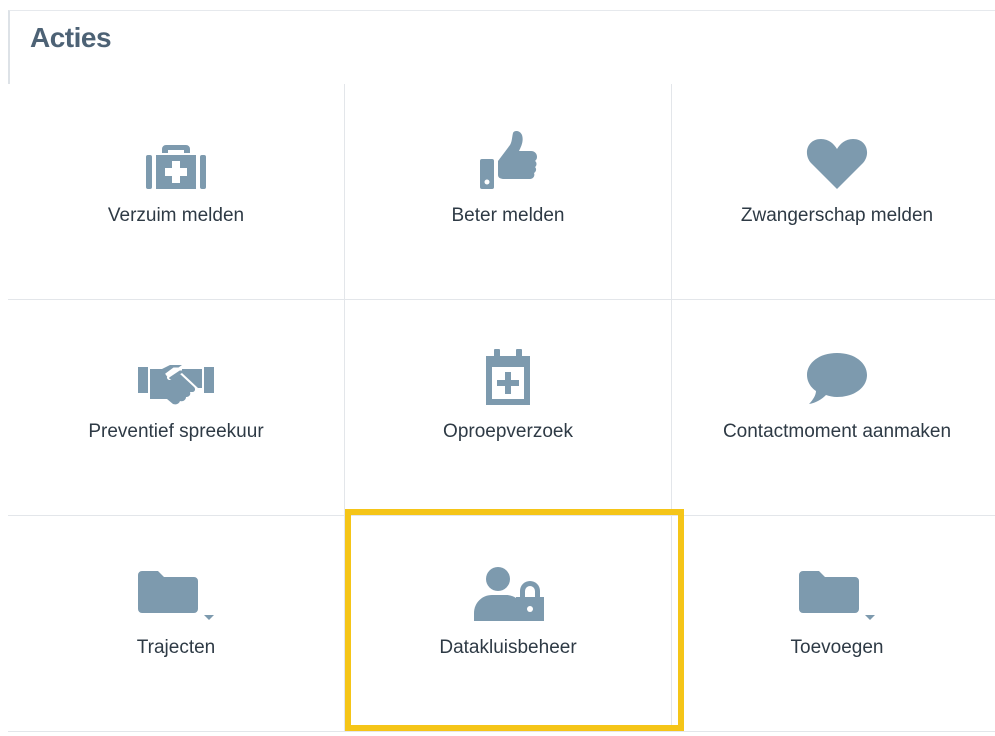 This screenshot has width=995, height=736. What do you see at coordinates (508, 159) in the screenshot?
I see `thumbs-up-icon` at bounding box center [508, 159].